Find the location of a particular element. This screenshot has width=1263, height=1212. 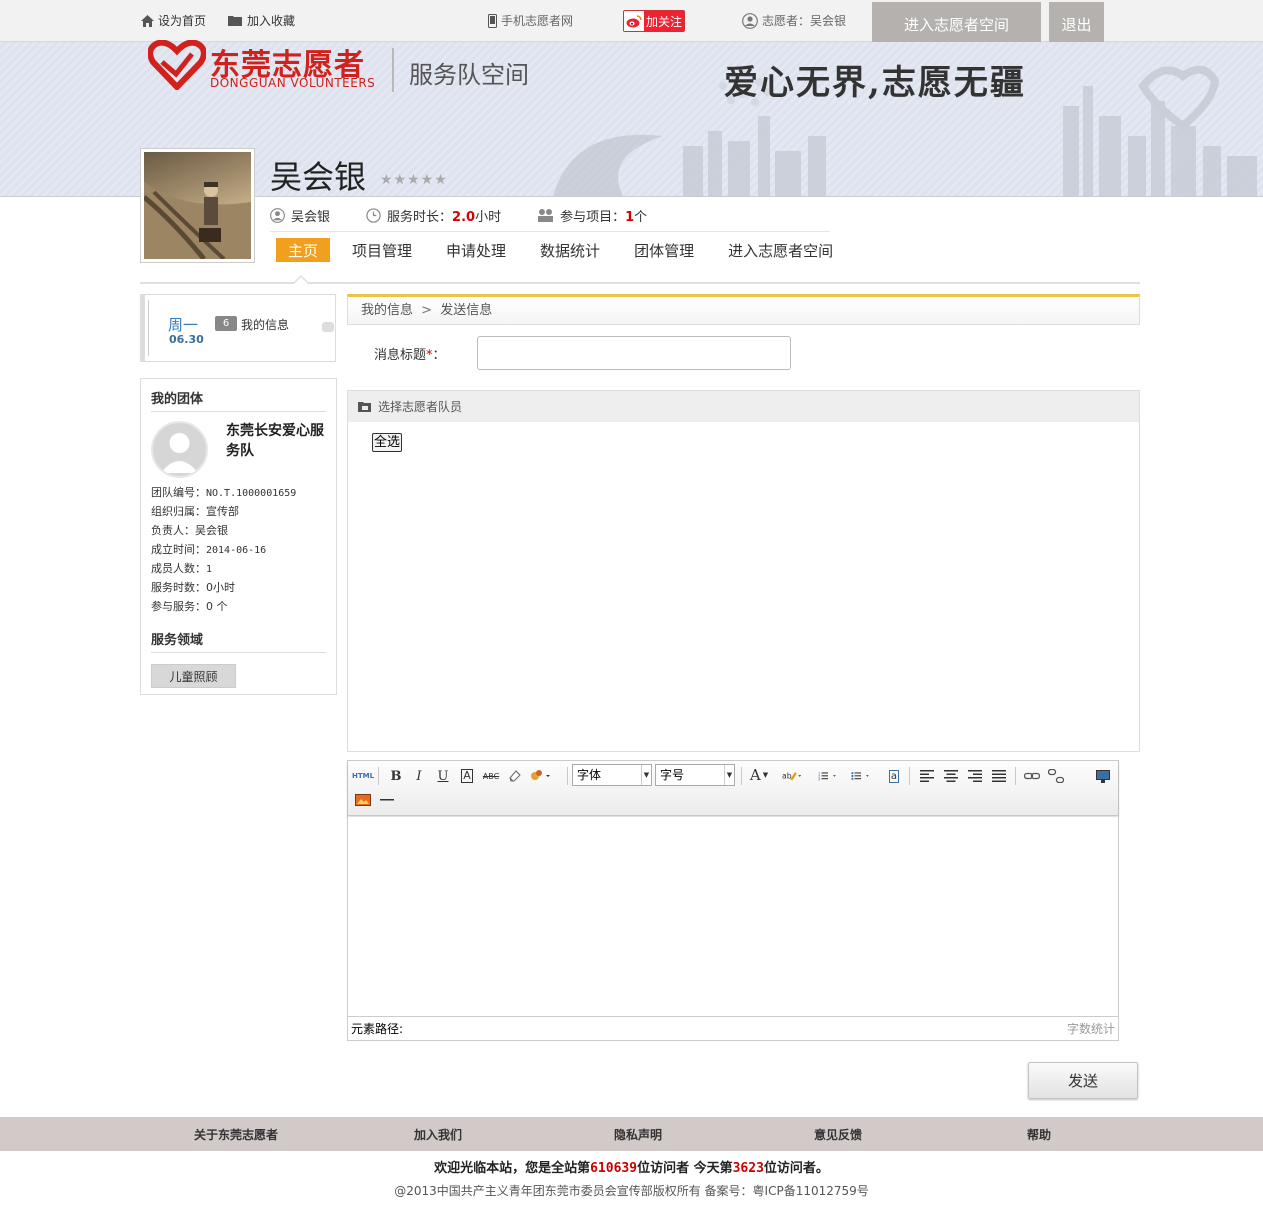

add-favorite-link: 加入收藏 is located at coordinates (261, 20).